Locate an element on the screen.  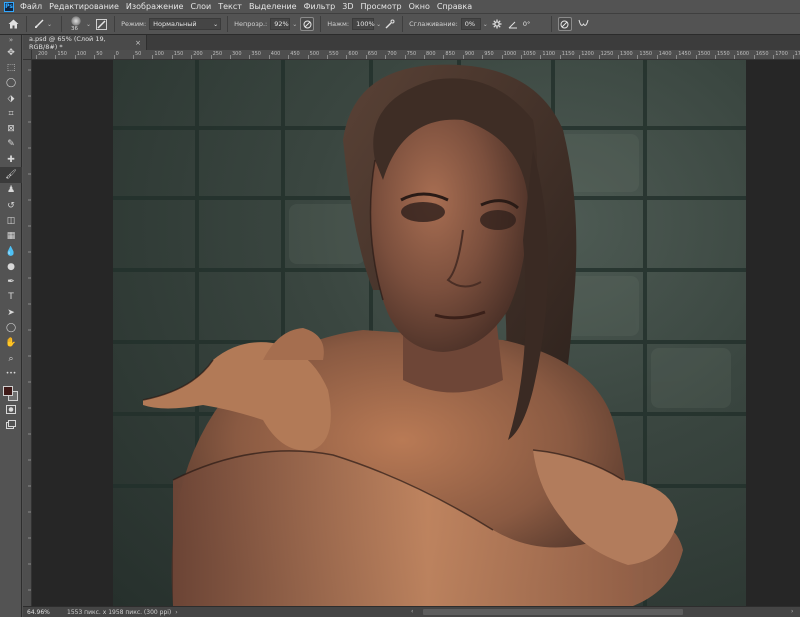
gradient-tool: ▦ is located at coordinates (11, 236).